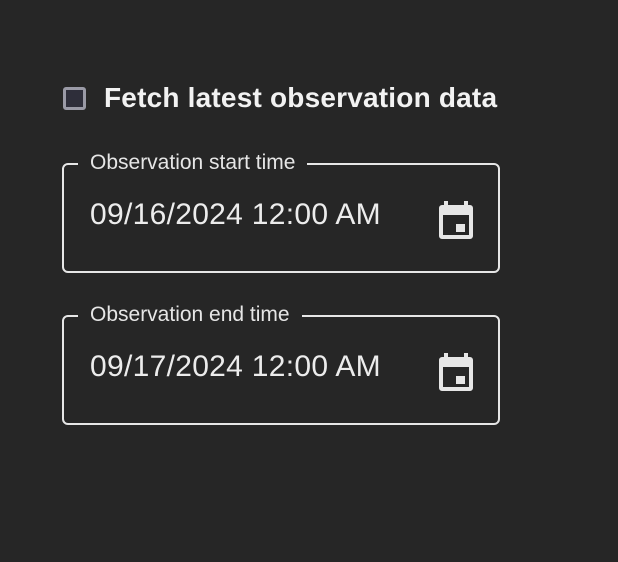 The height and width of the screenshot is (562, 618). Describe the element at coordinates (300, 98) in the screenshot. I see `fetch-latest-label: Fetch latest observation data` at that location.